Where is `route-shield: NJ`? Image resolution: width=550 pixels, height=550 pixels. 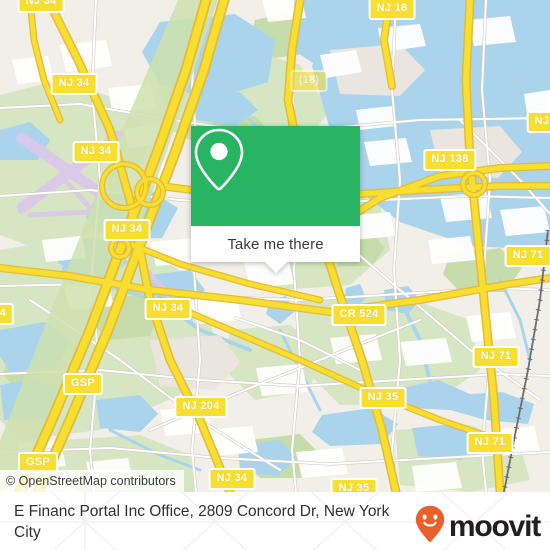
route-shield: NJ is located at coordinates (538, 122).